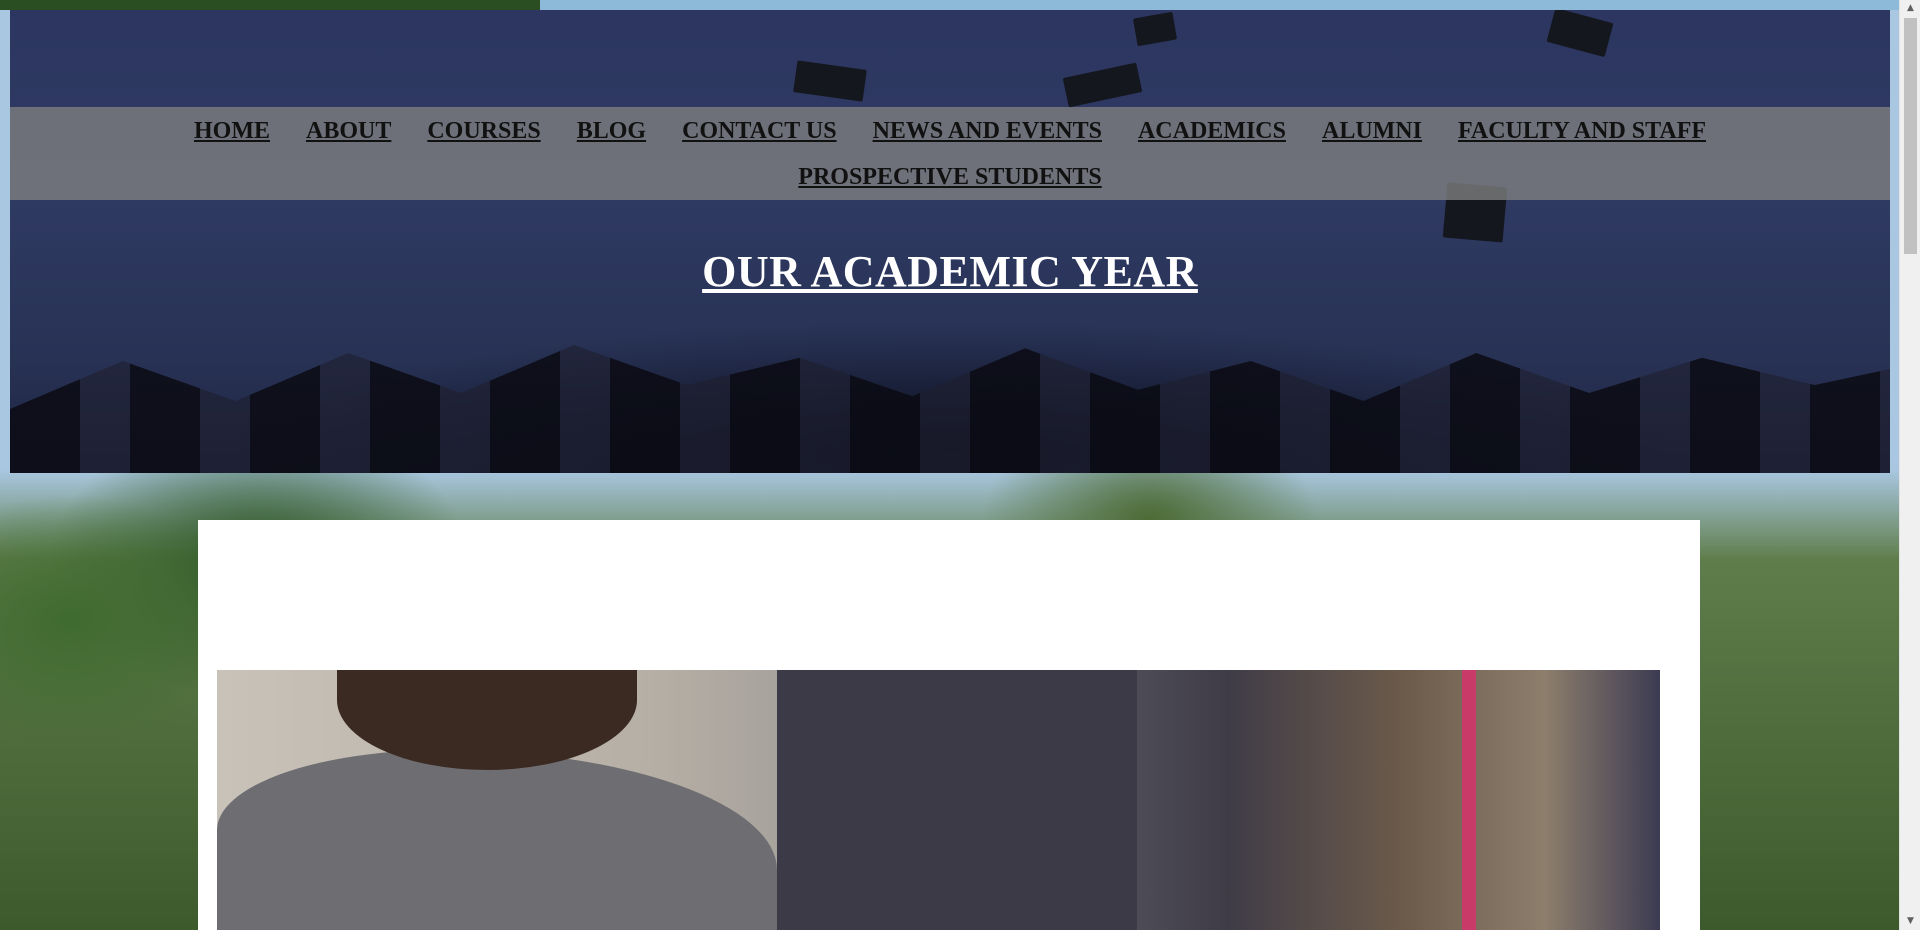 Image resolution: width=1920 pixels, height=930 pixels. I want to click on nav-link-contact-us: CONTACT US, so click(759, 131).